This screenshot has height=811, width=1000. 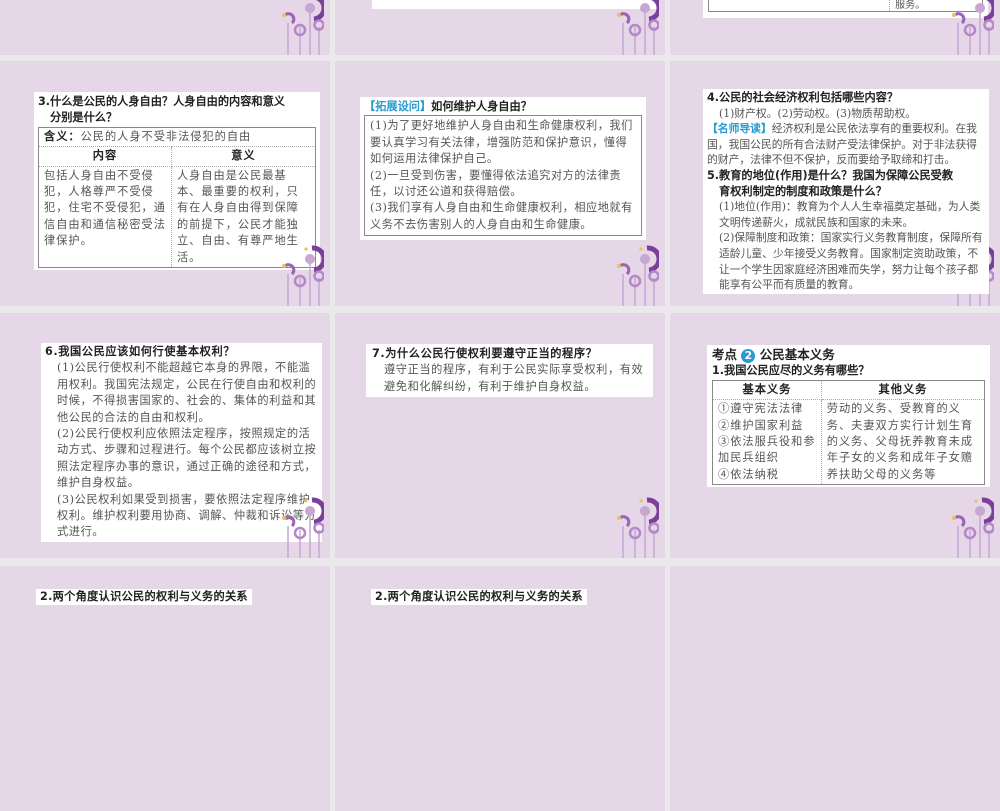 What do you see at coordinates (748, 474) in the screenshot?
I see `duty-item: ④依法纳税` at bounding box center [748, 474].